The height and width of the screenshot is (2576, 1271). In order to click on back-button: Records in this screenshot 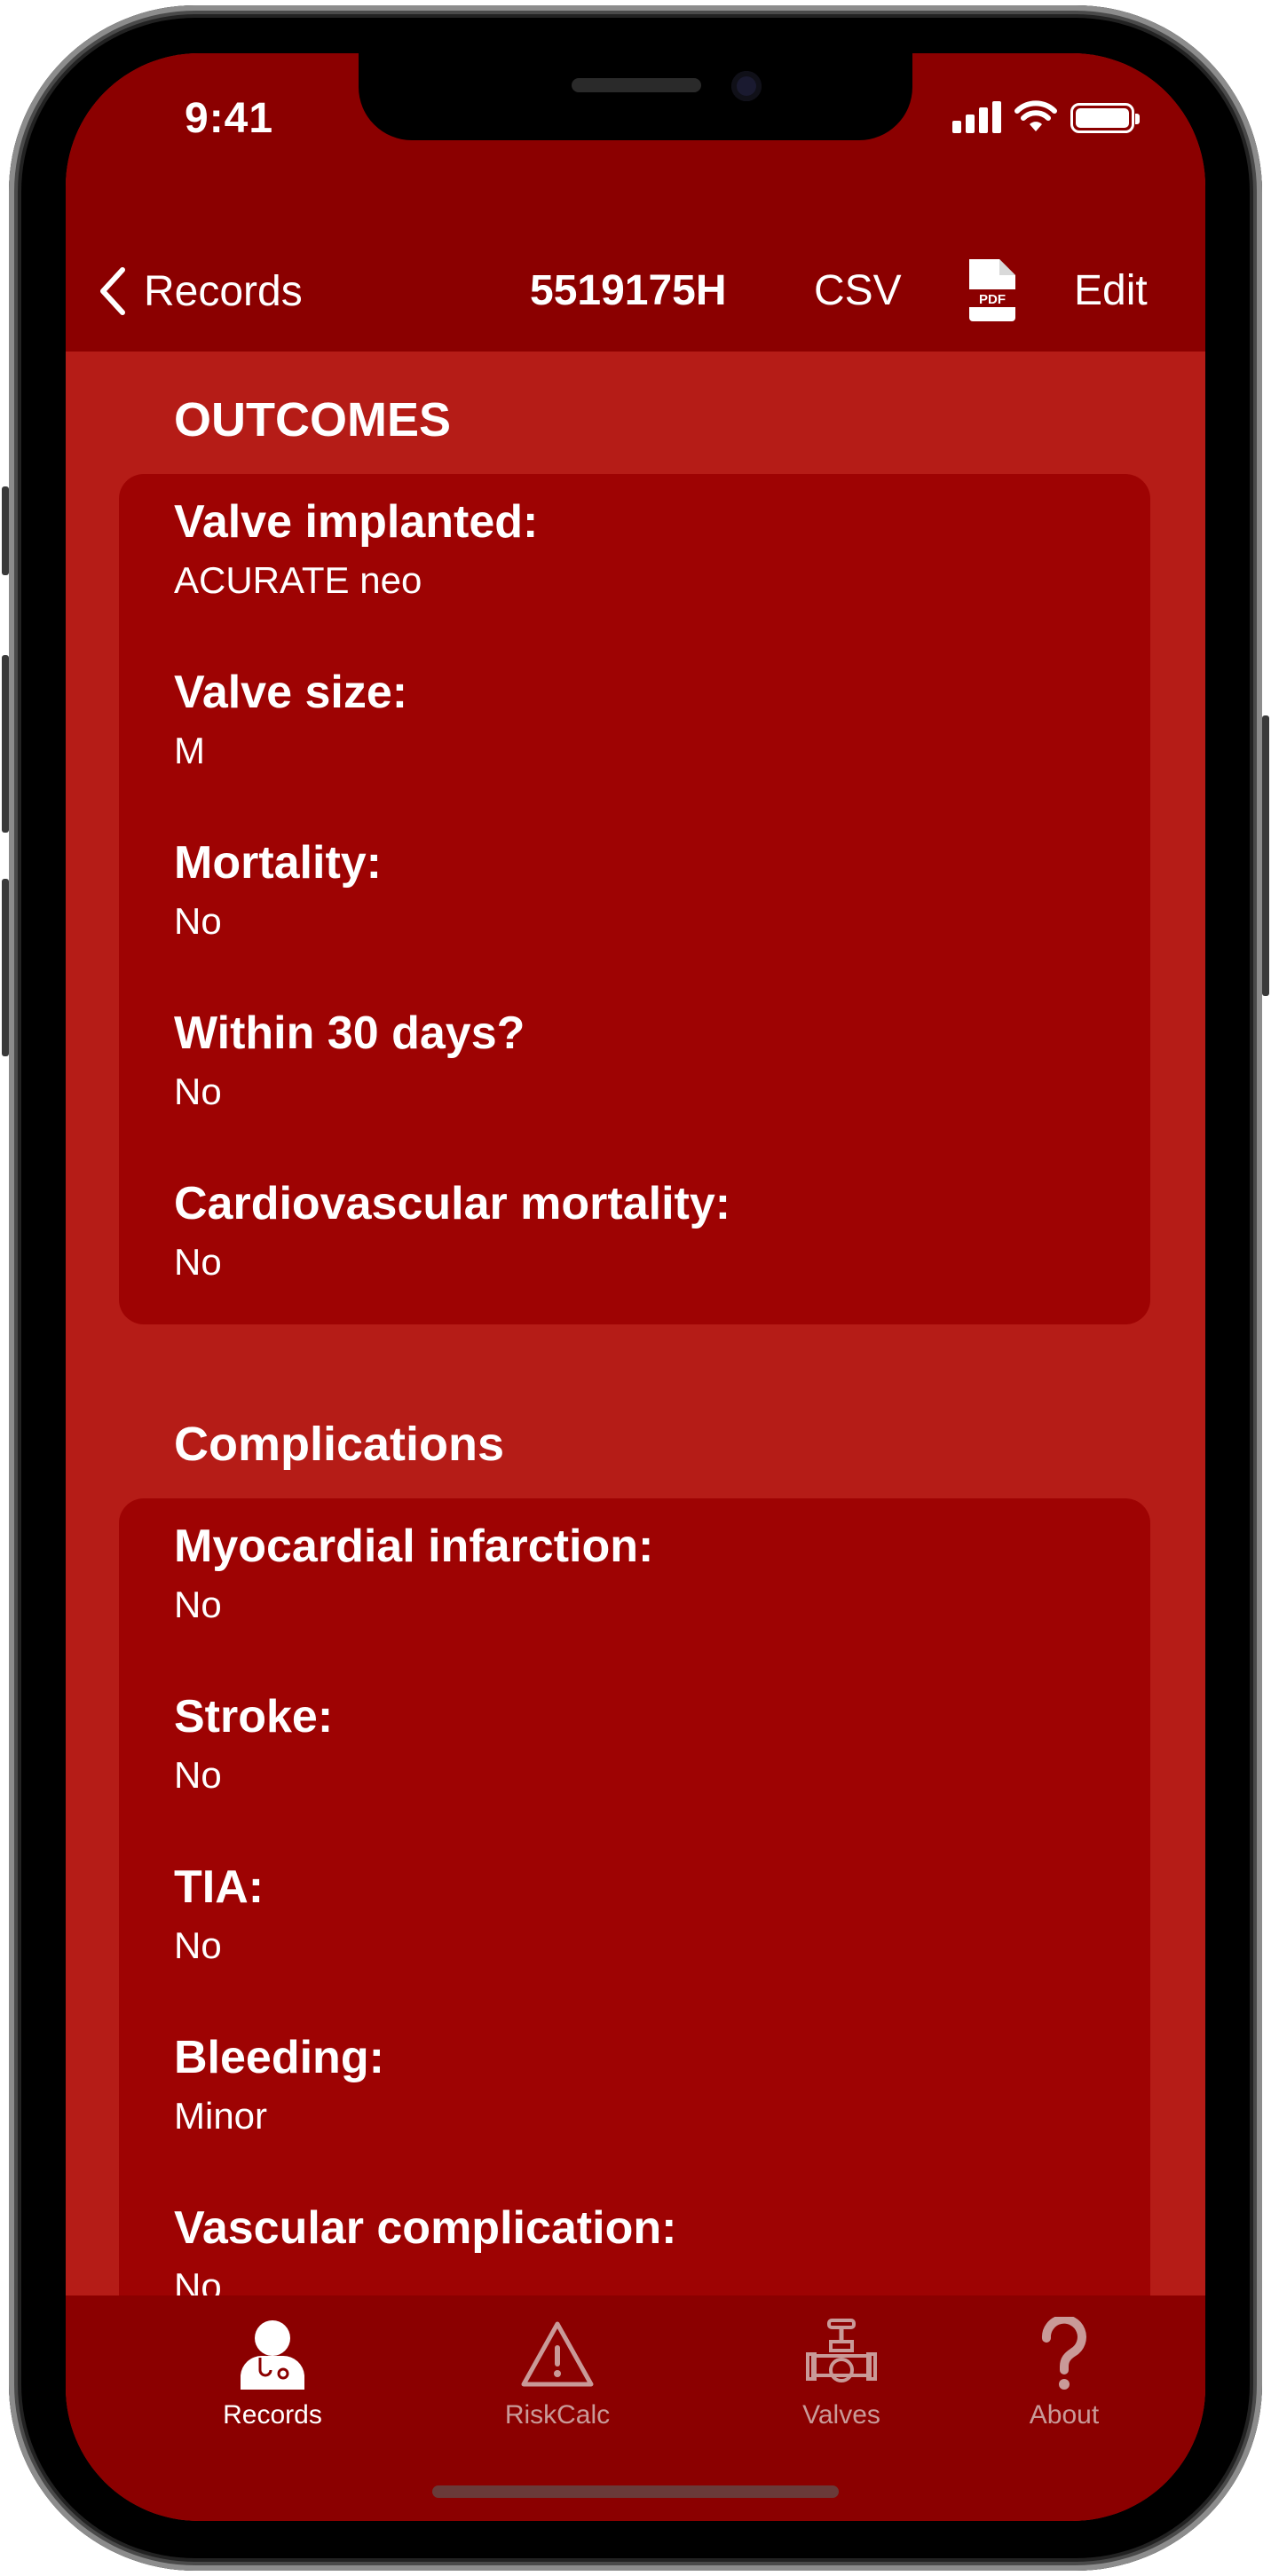, I will do `click(200, 291)`.